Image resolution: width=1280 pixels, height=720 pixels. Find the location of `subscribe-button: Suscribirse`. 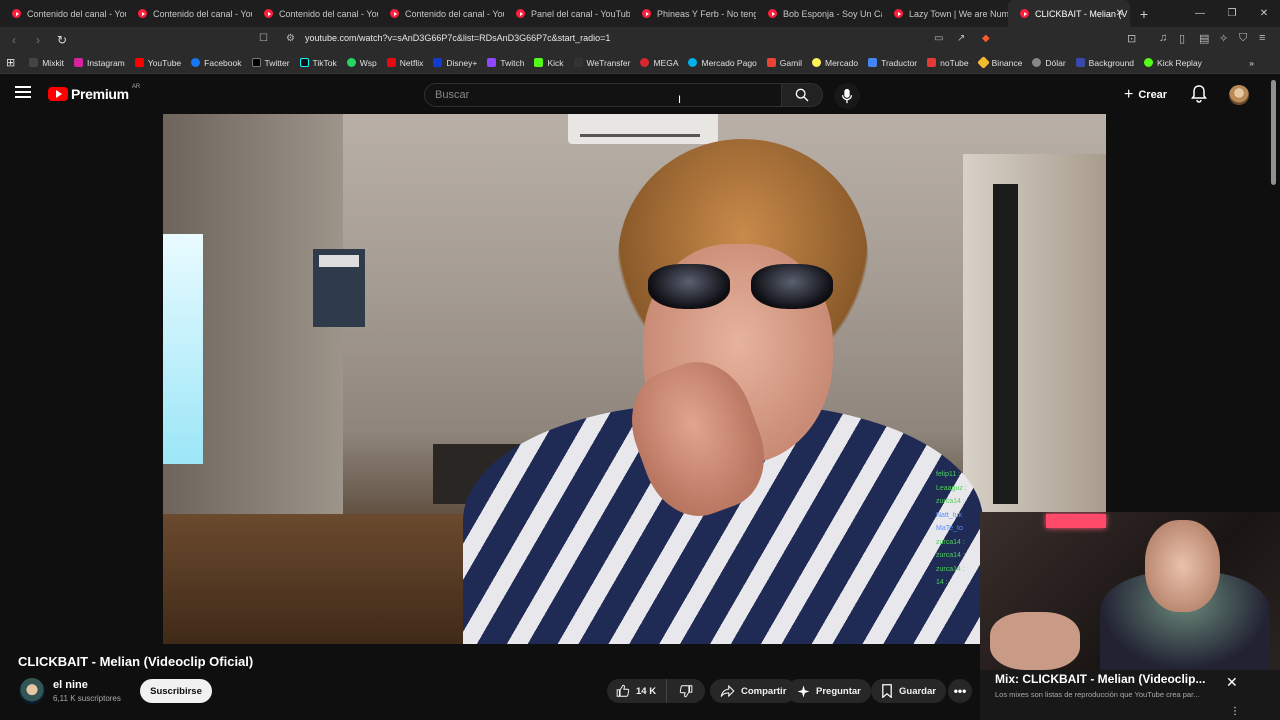

subscribe-button: Suscribirse is located at coordinates (176, 691).